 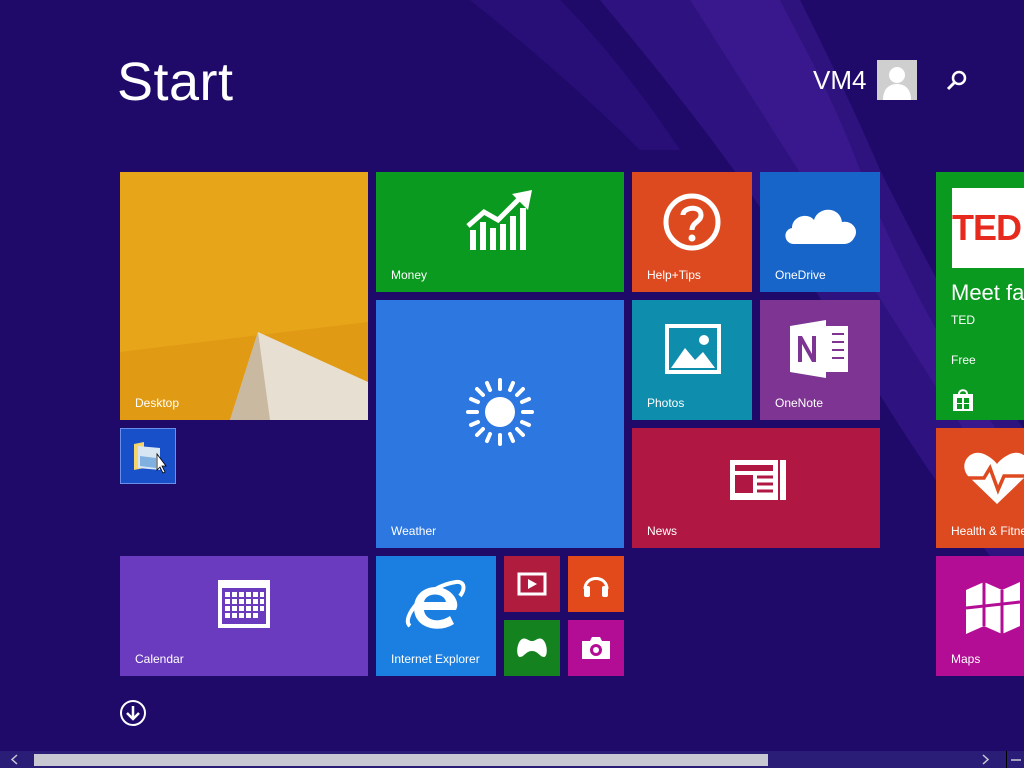 What do you see at coordinates (409, 275) in the screenshot?
I see `tile-label-money: Money` at bounding box center [409, 275].